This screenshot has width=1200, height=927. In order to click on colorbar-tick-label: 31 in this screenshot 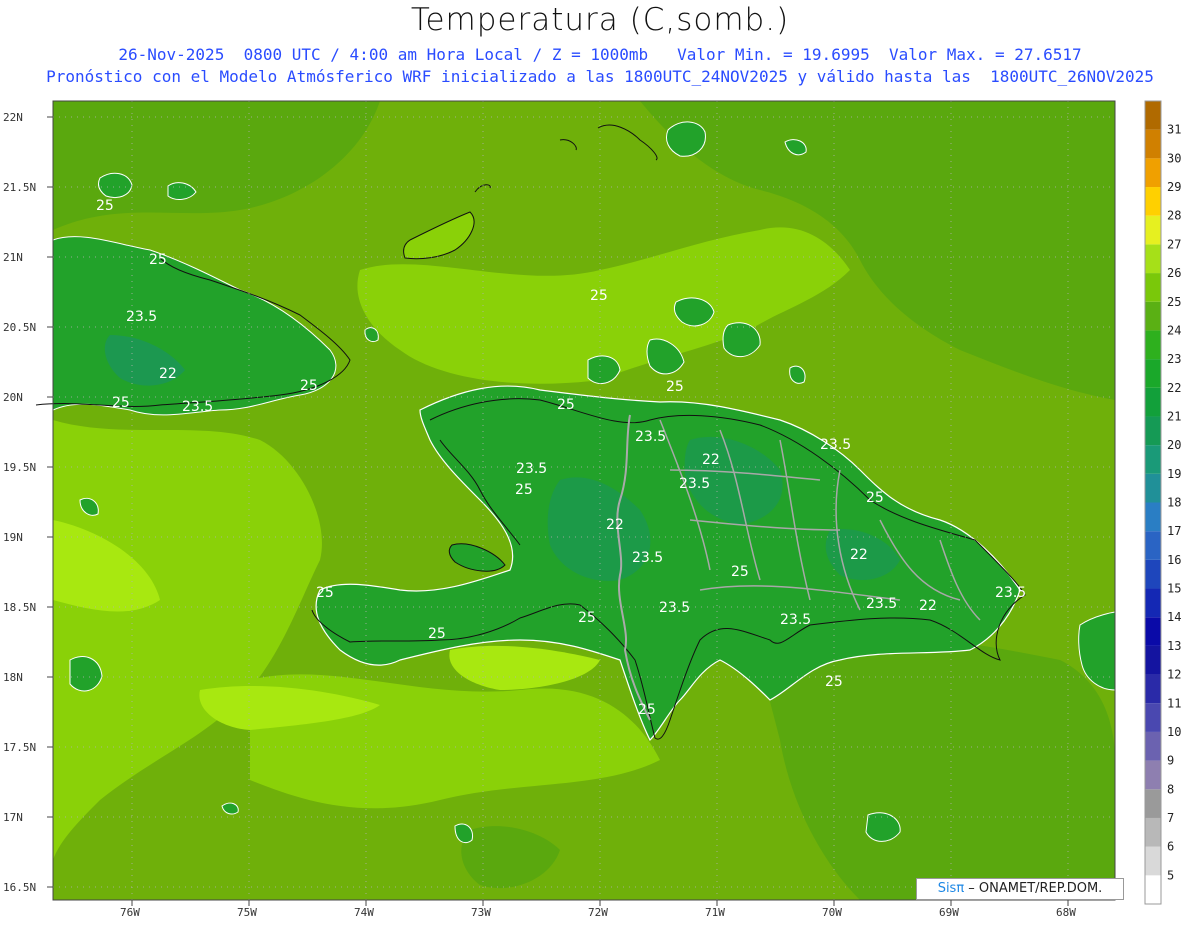, I will do `click(1174, 130)`.